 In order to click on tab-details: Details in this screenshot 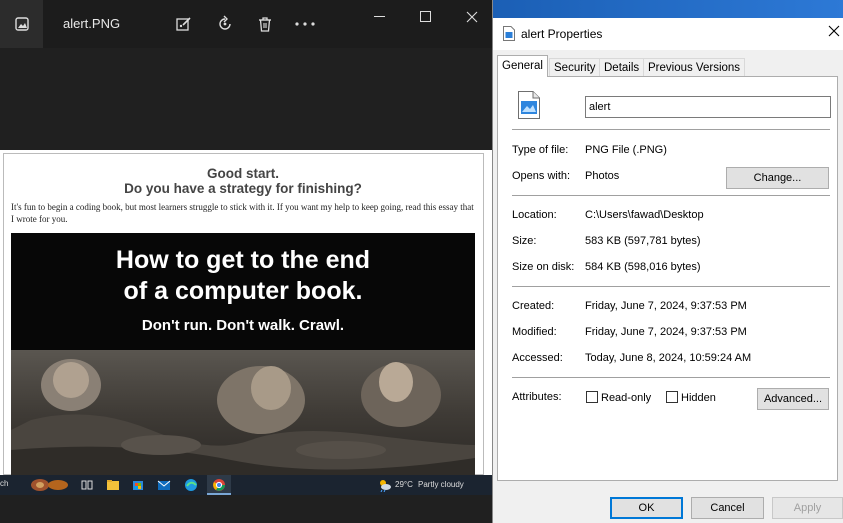, I will do `click(622, 67)`.